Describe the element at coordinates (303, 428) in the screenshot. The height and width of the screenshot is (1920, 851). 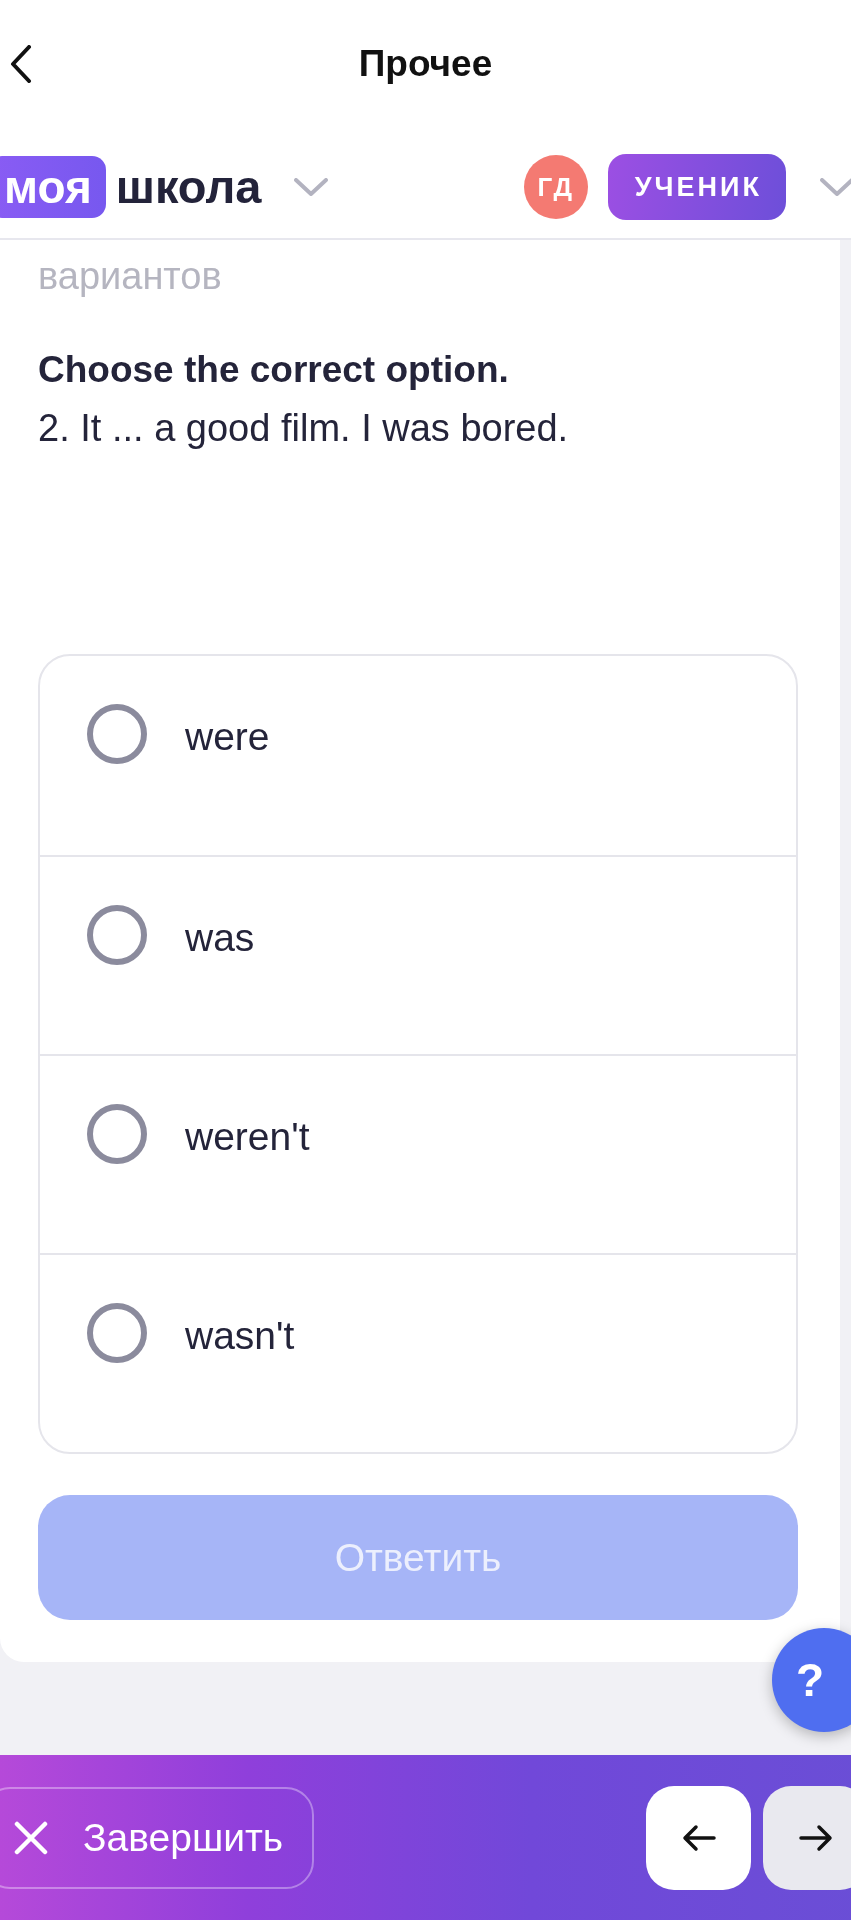
I see `task-question: 2. It ... a good film. I was bored.` at that location.